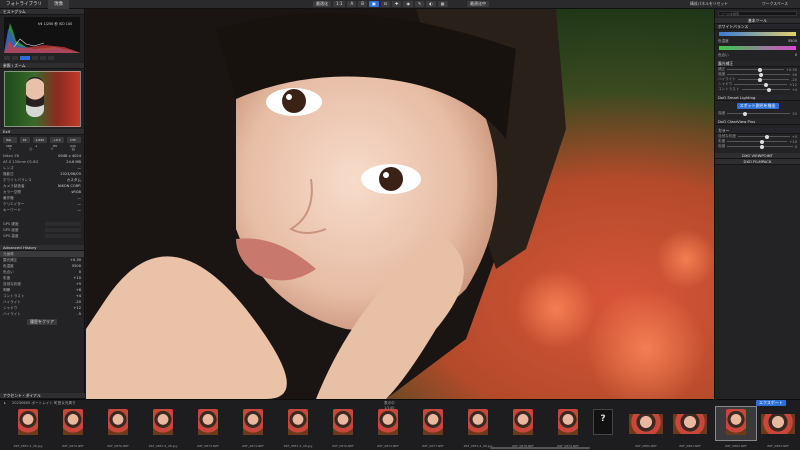  I want to click on folder-path: 20230605 ポートレイト 町田＆光周り, so click(44, 403).